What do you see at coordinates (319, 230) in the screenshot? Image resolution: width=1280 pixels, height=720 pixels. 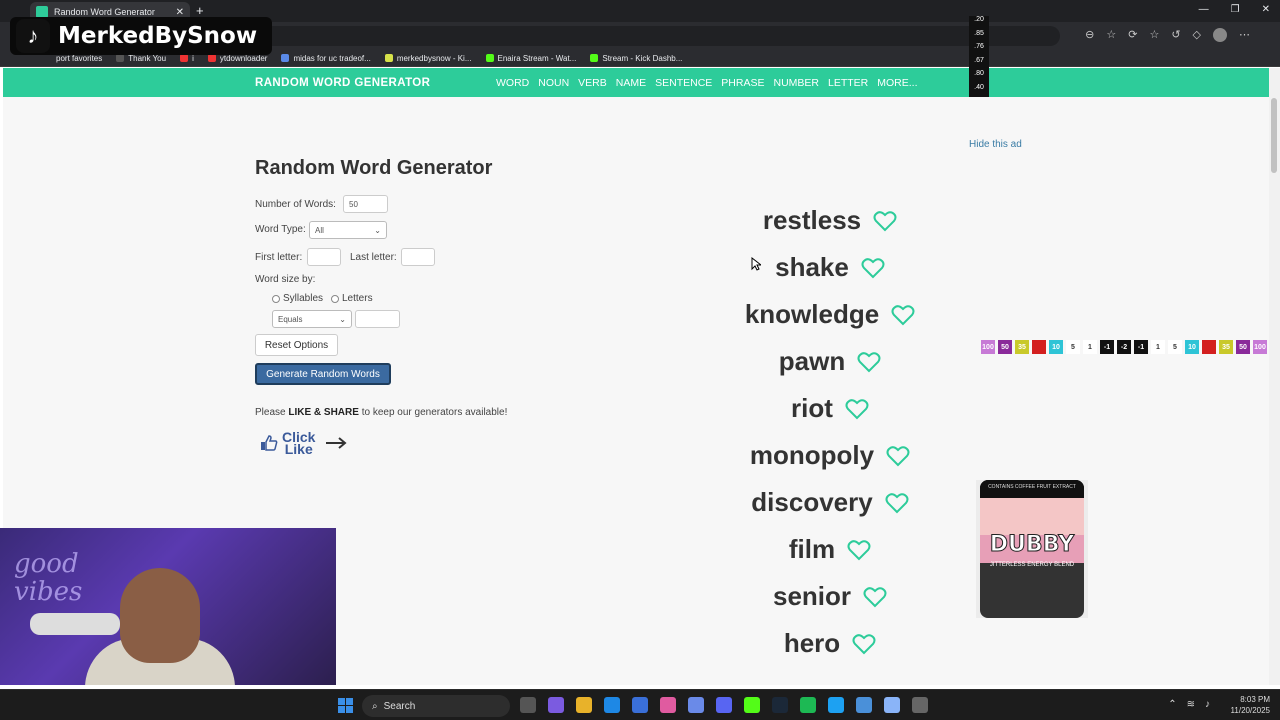 I see `word-type-value: All` at bounding box center [319, 230].